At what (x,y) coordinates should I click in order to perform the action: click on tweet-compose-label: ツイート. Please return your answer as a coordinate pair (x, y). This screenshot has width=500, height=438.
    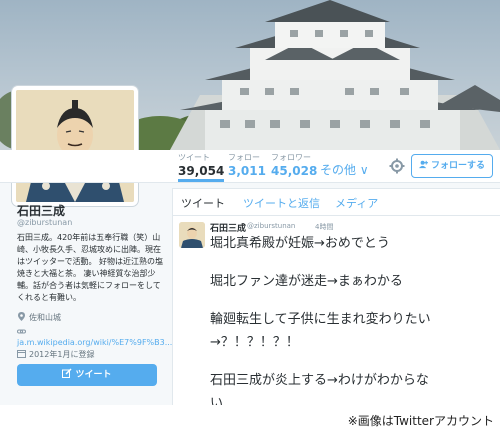
    Looking at the image, I should click on (93, 375).